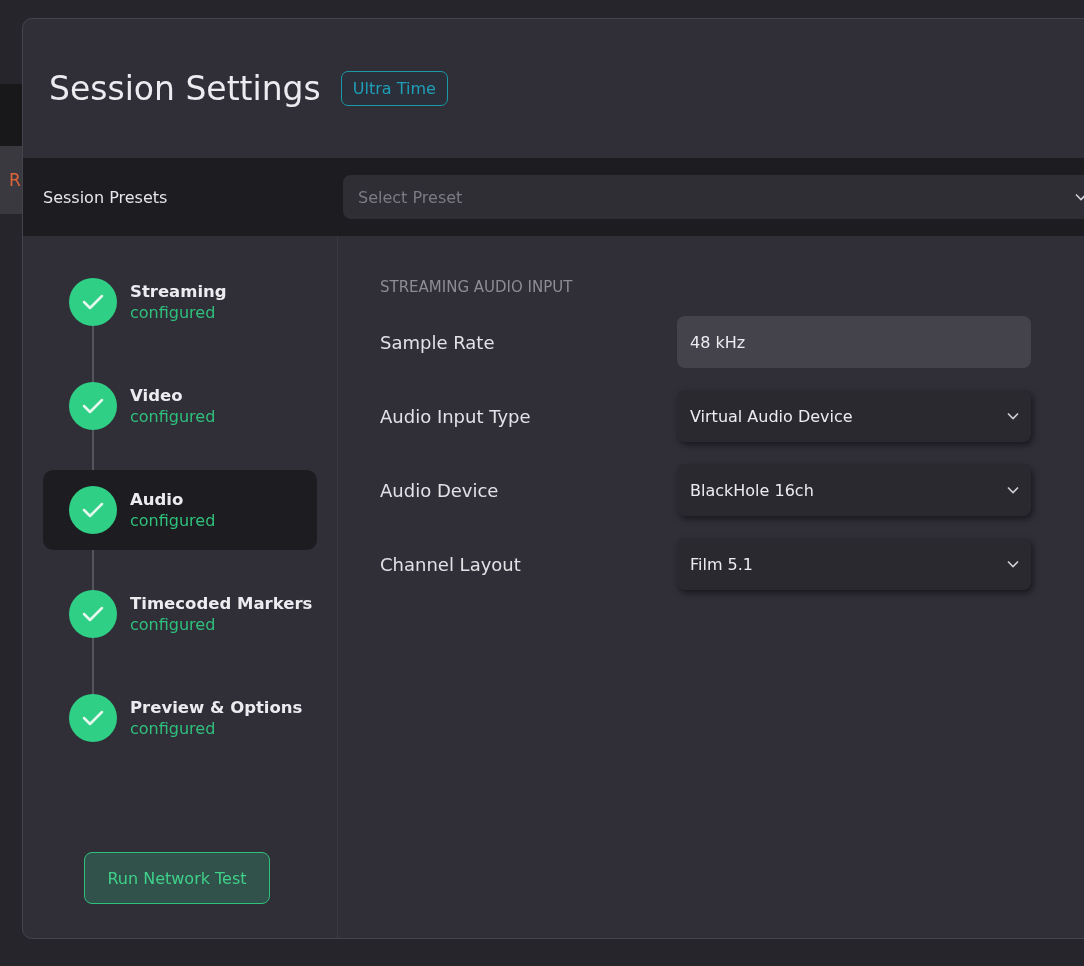  I want to click on step-item: Audio configured, so click(180, 510).